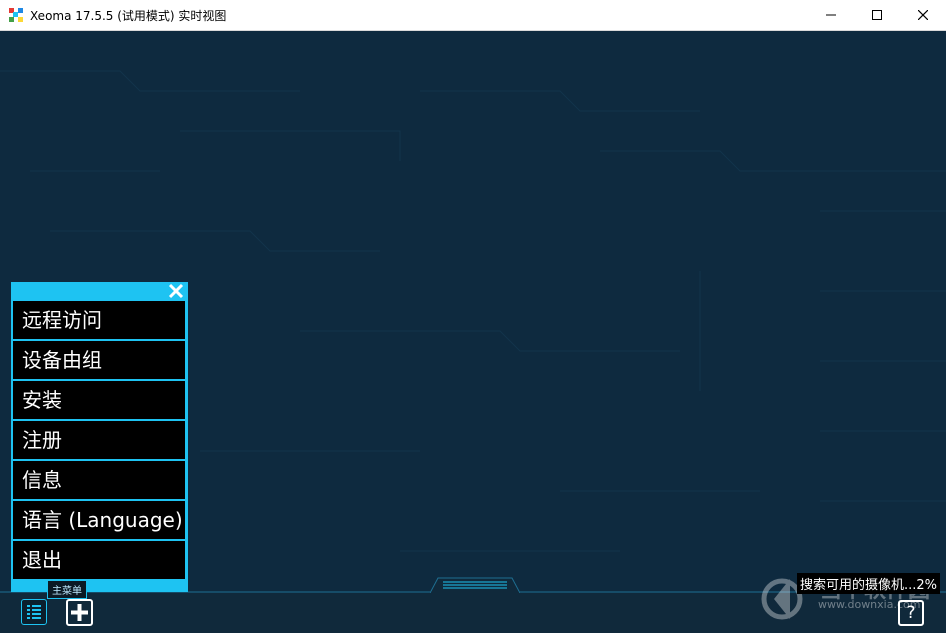  What do you see at coordinates (475, 585) in the screenshot?
I see `panel-drag-handle` at bounding box center [475, 585].